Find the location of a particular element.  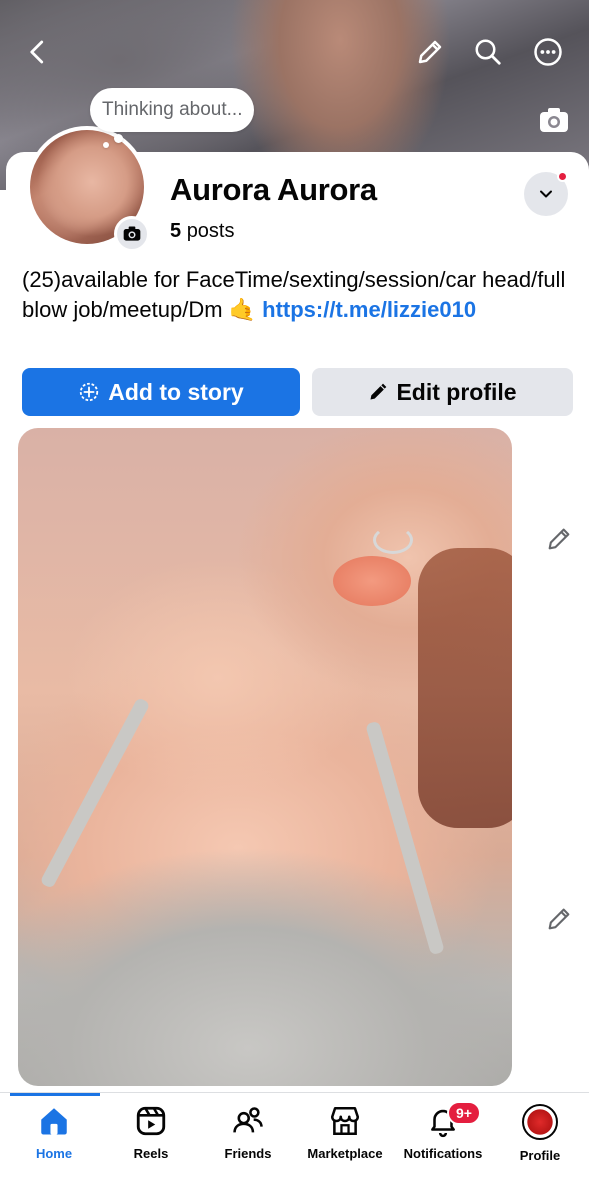

tab-profile: Profile is located at coordinates (539, 1139).